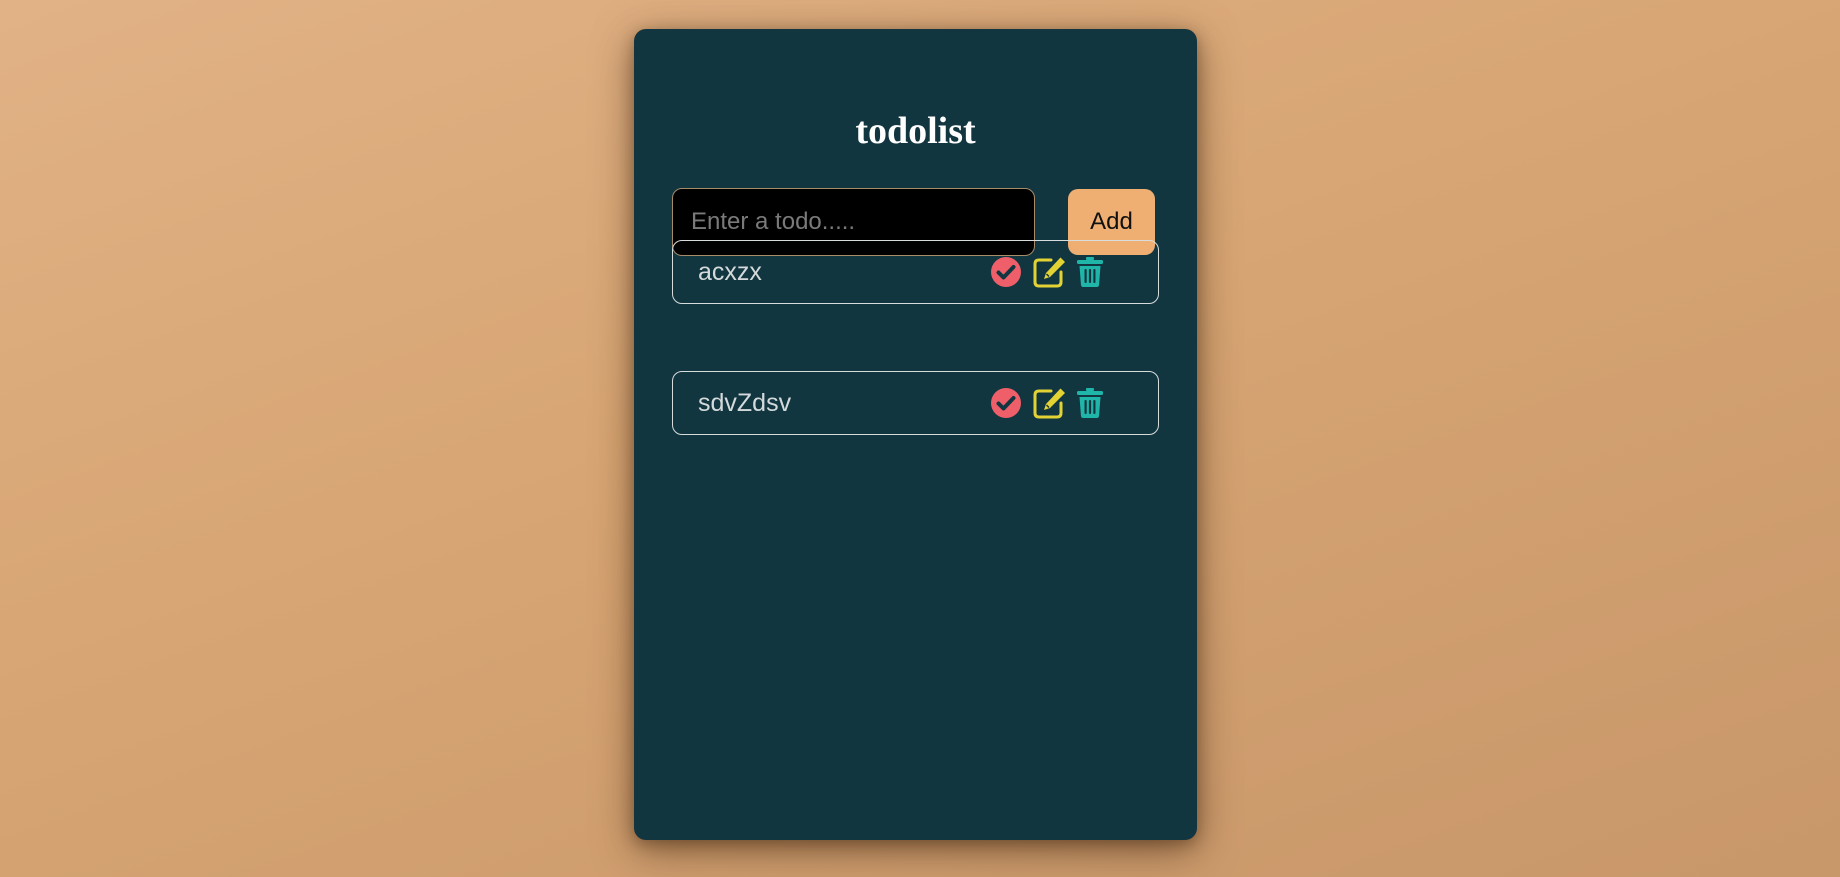  What do you see at coordinates (915, 131) in the screenshot?
I see `app-title: todolist` at bounding box center [915, 131].